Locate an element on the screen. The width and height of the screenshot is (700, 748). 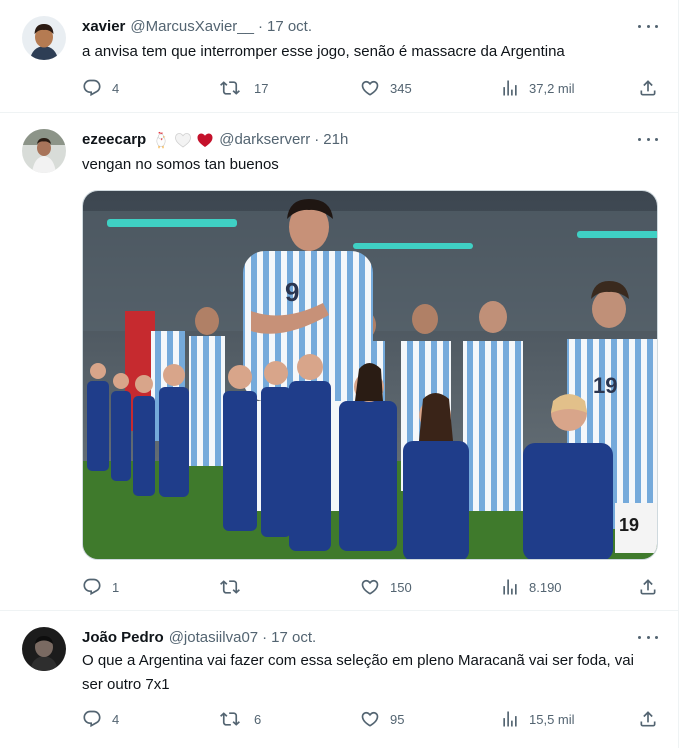
tweet-header: xavier @MarcusXavier__ · 17 oct. is located at coordinates (197, 27).